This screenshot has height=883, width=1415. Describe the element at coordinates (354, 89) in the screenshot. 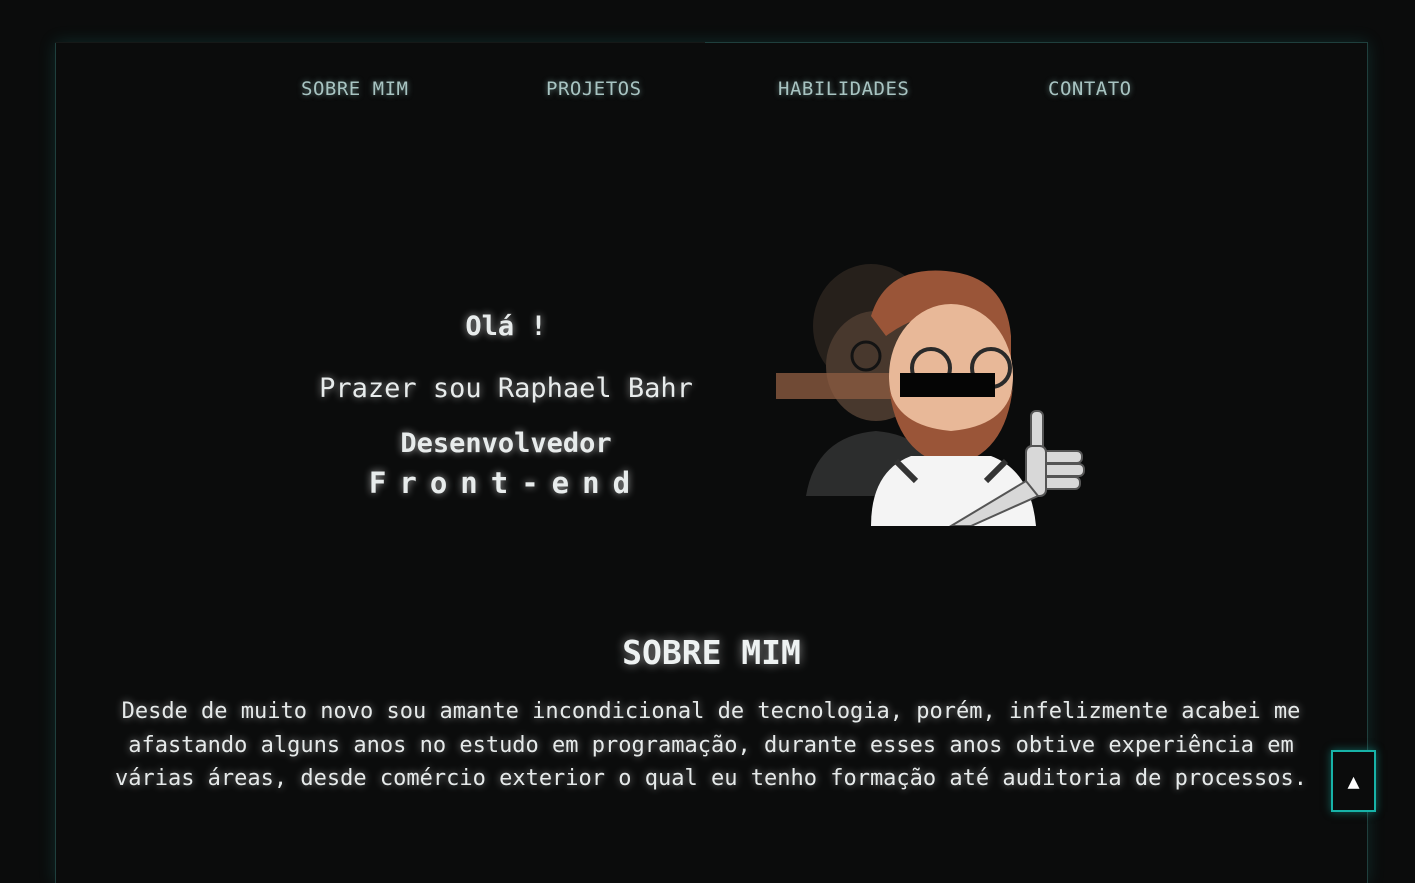

I see `nav-item-sobre-mim: SOBRE MIM` at that location.